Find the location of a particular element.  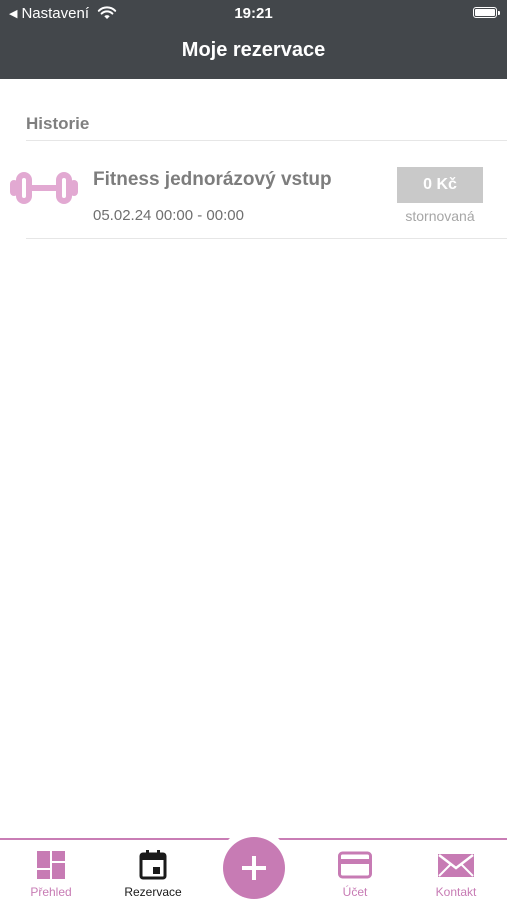

reservation-datetime: 05.02.24 00:00 - 00:00 is located at coordinates (168, 215).